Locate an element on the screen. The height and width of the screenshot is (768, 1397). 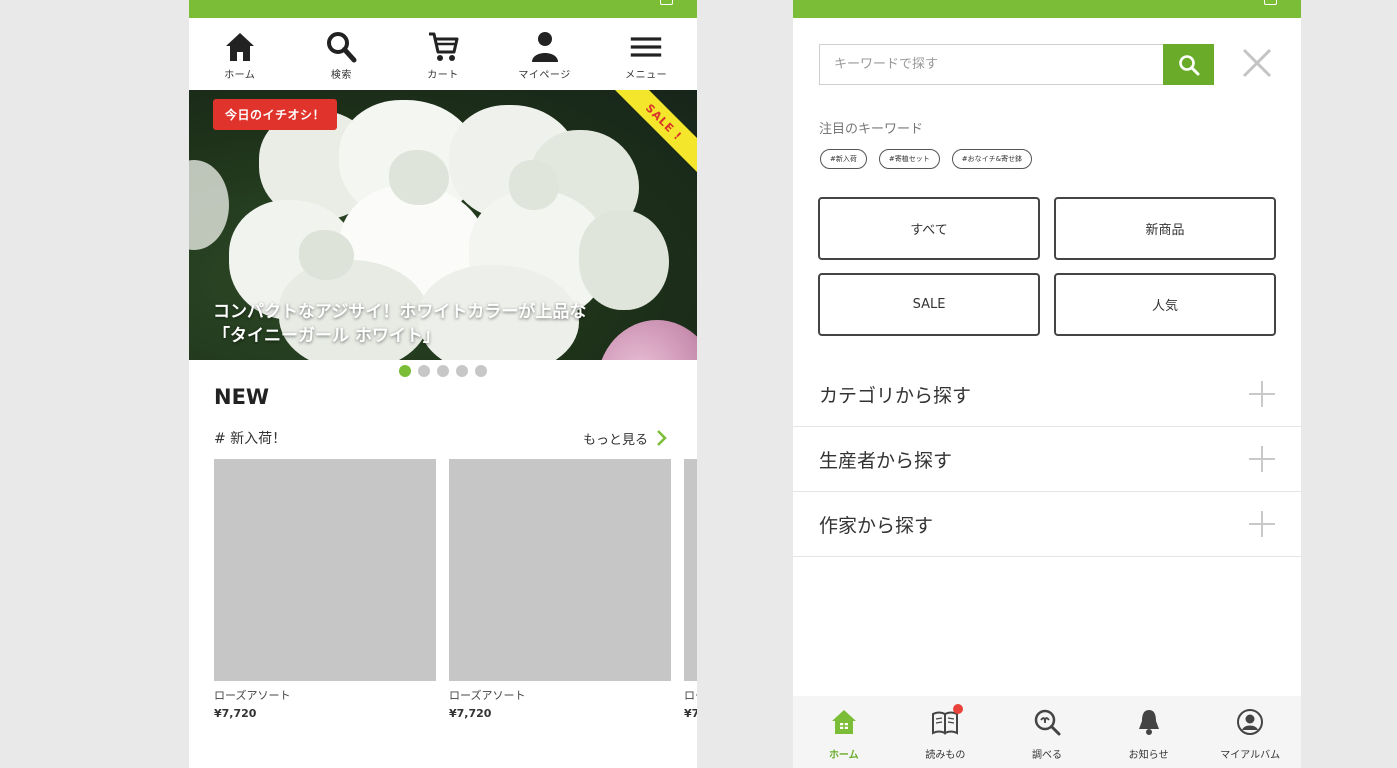
keyword-tag: #寄植セット is located at coordinates (909, 159).